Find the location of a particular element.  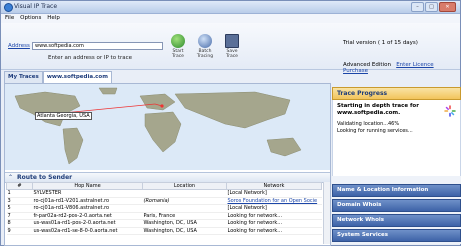

tab-my-traces: My Traces is located at coordinates (23, 77).